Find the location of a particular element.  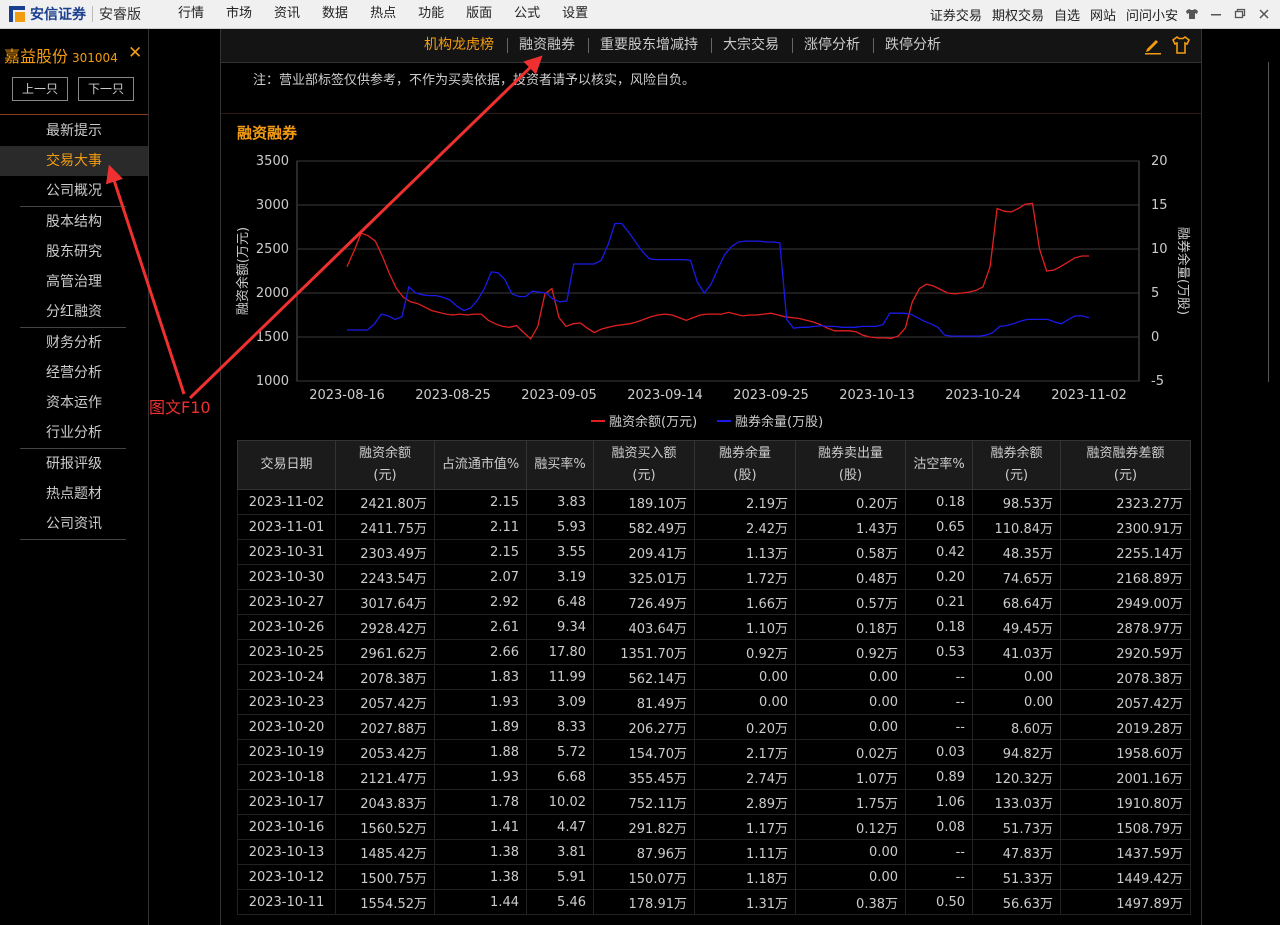

link-ask-assistant: 问问小安 is located at coordinates (1152, 14).